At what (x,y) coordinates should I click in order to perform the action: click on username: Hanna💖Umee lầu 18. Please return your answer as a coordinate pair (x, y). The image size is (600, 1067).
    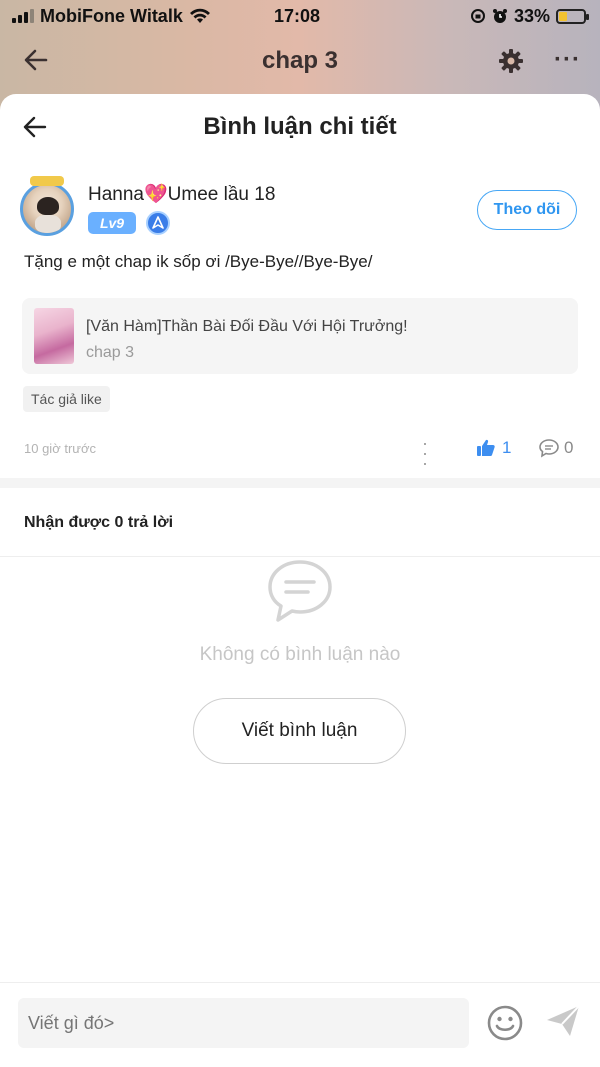
    Looking at the image, I should click on (181, 194).